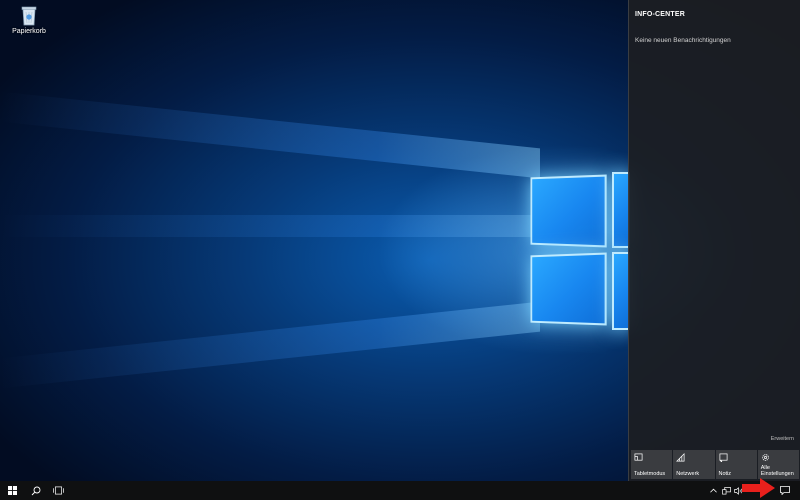 Image resolution: width=800 pixels, height=500 pixels. What do you see at coordinates (688, 474) in the screenshot?
I see `quick-action-label: Netzwerk` at bounding box center [688, 474].